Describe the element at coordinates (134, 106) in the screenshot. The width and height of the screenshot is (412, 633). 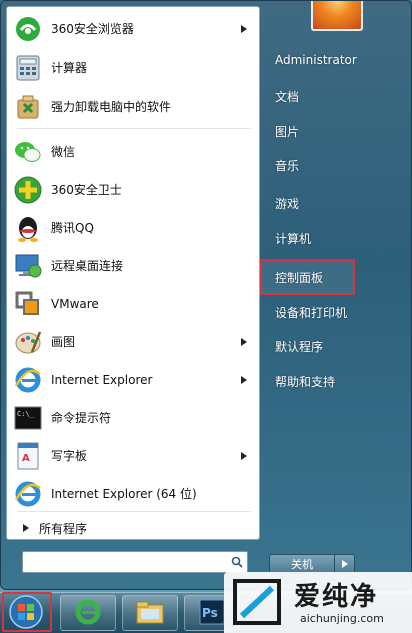
I see `program-item-uninstaller: 强力卸载电脑中的软件` at that location.